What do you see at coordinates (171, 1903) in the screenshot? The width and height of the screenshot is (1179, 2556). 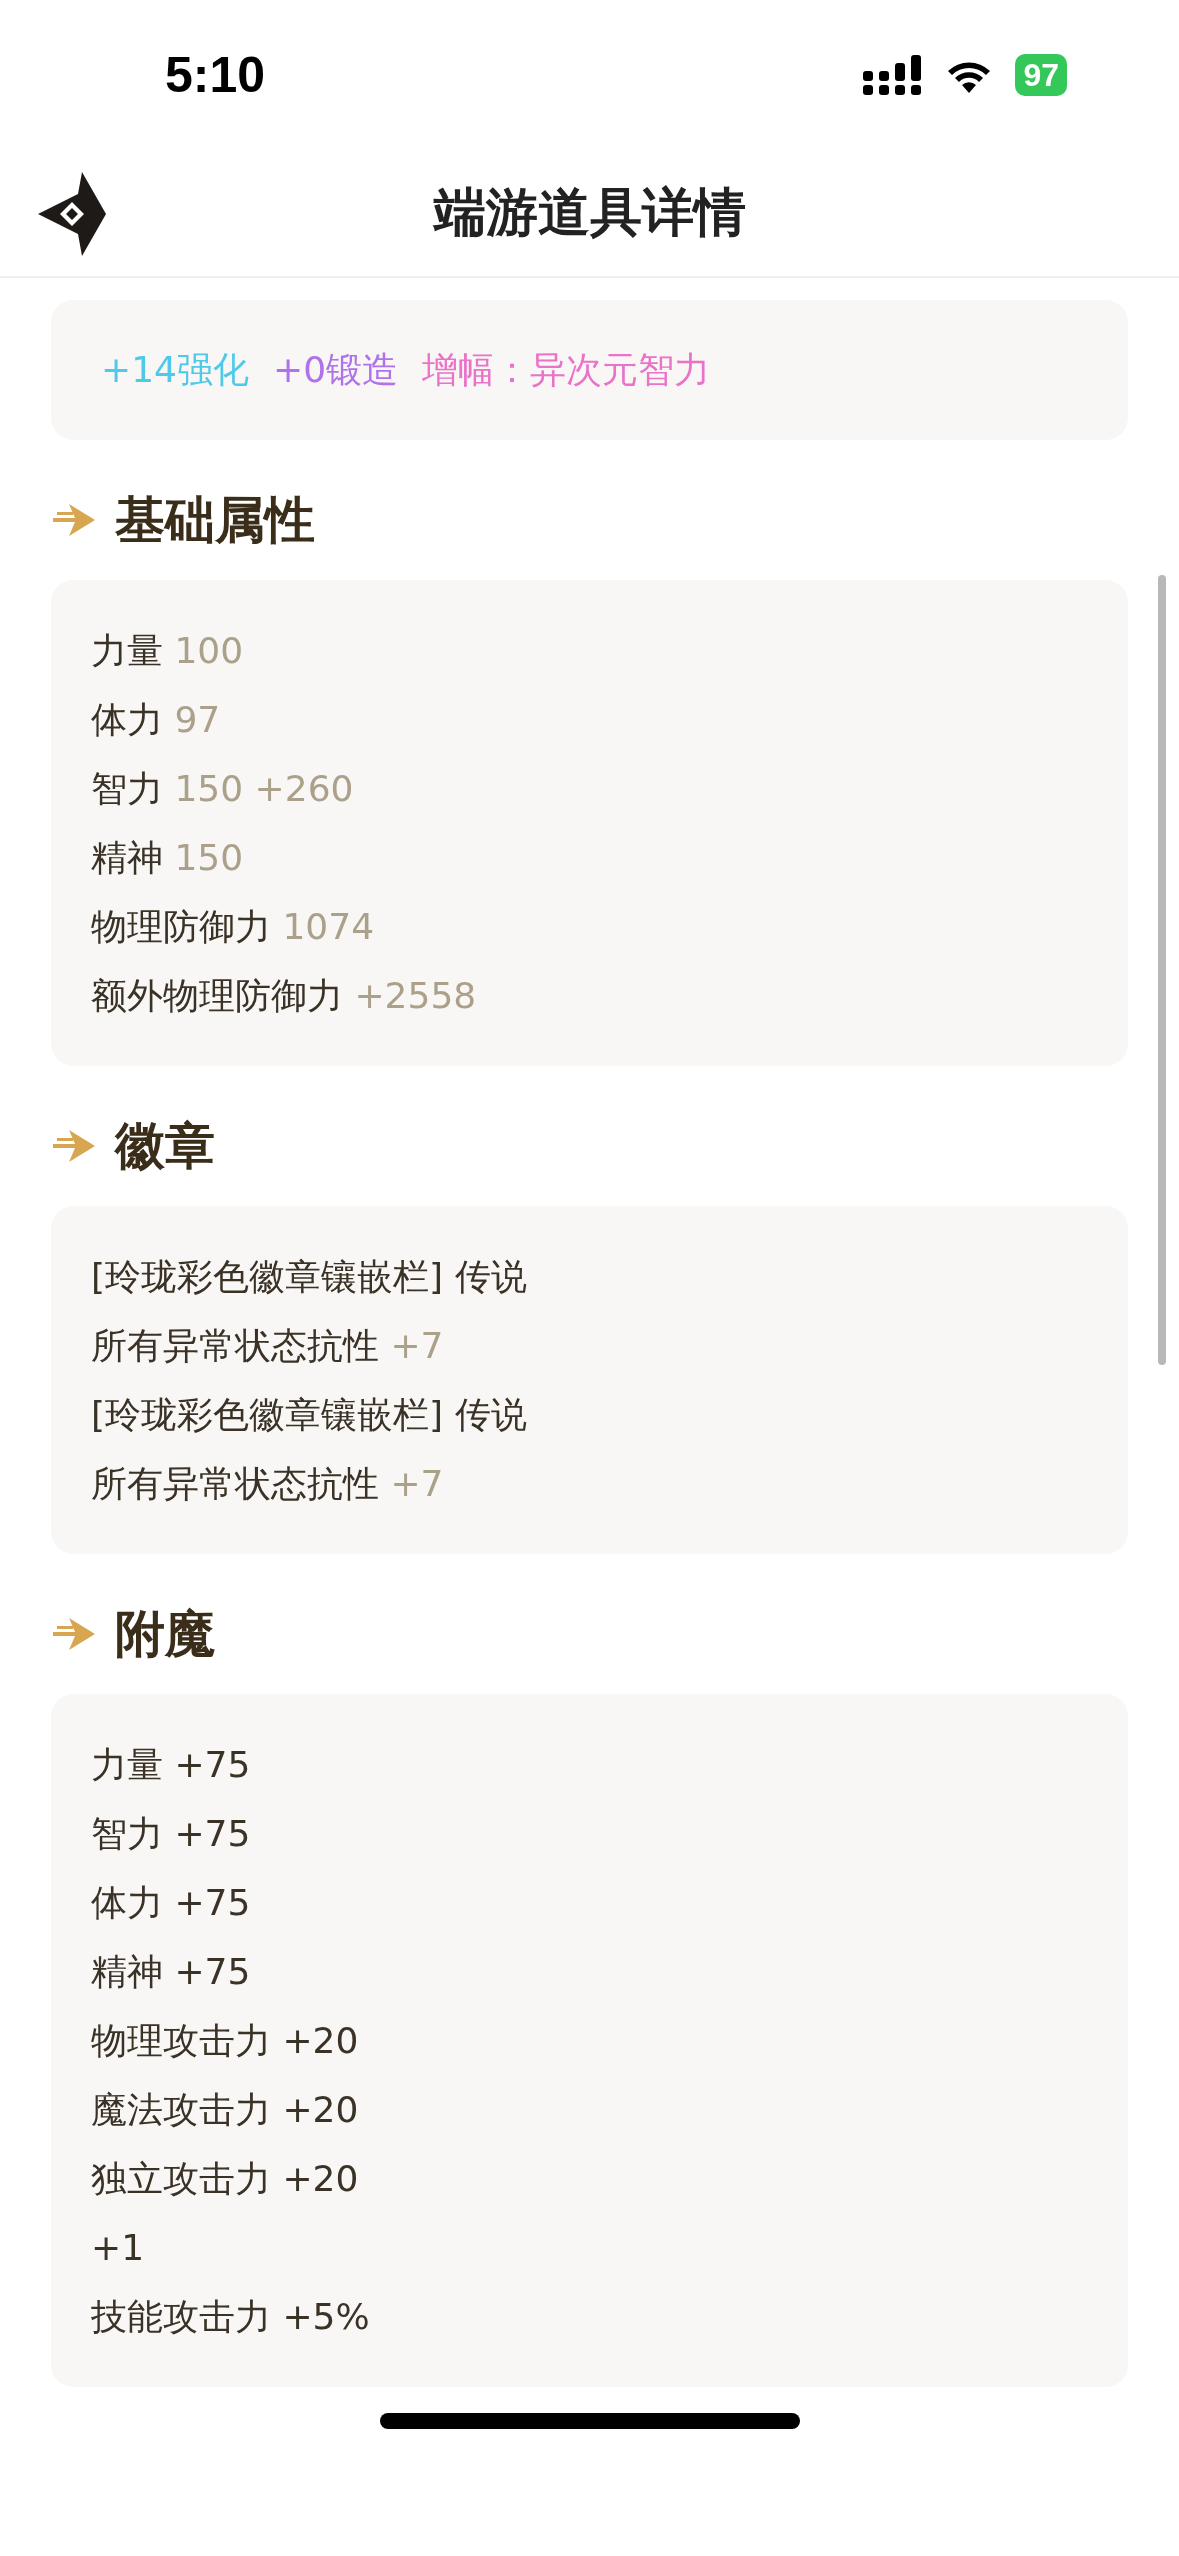 I see `stat-line: 体力 +75` at bounding box center [171, 1903].